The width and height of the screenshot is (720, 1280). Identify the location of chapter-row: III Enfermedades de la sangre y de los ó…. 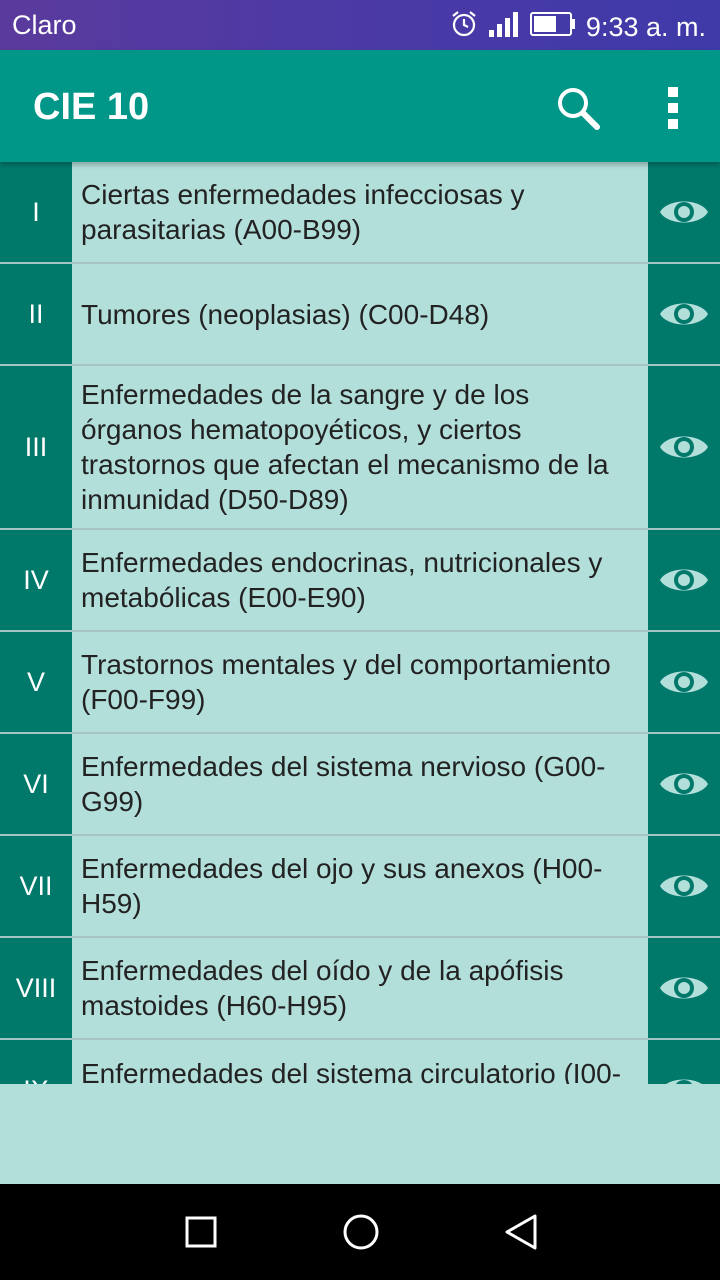
(360, 448).